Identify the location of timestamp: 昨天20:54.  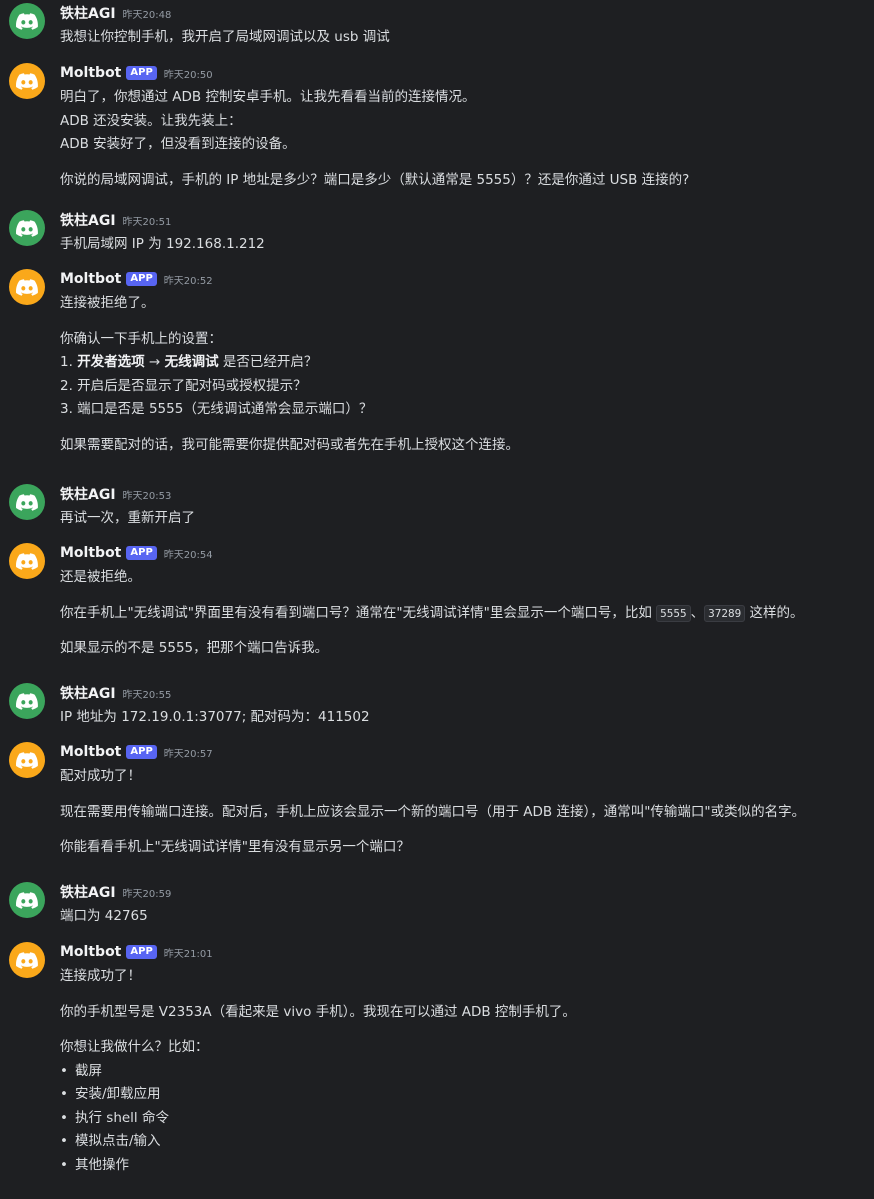
(188, 555).